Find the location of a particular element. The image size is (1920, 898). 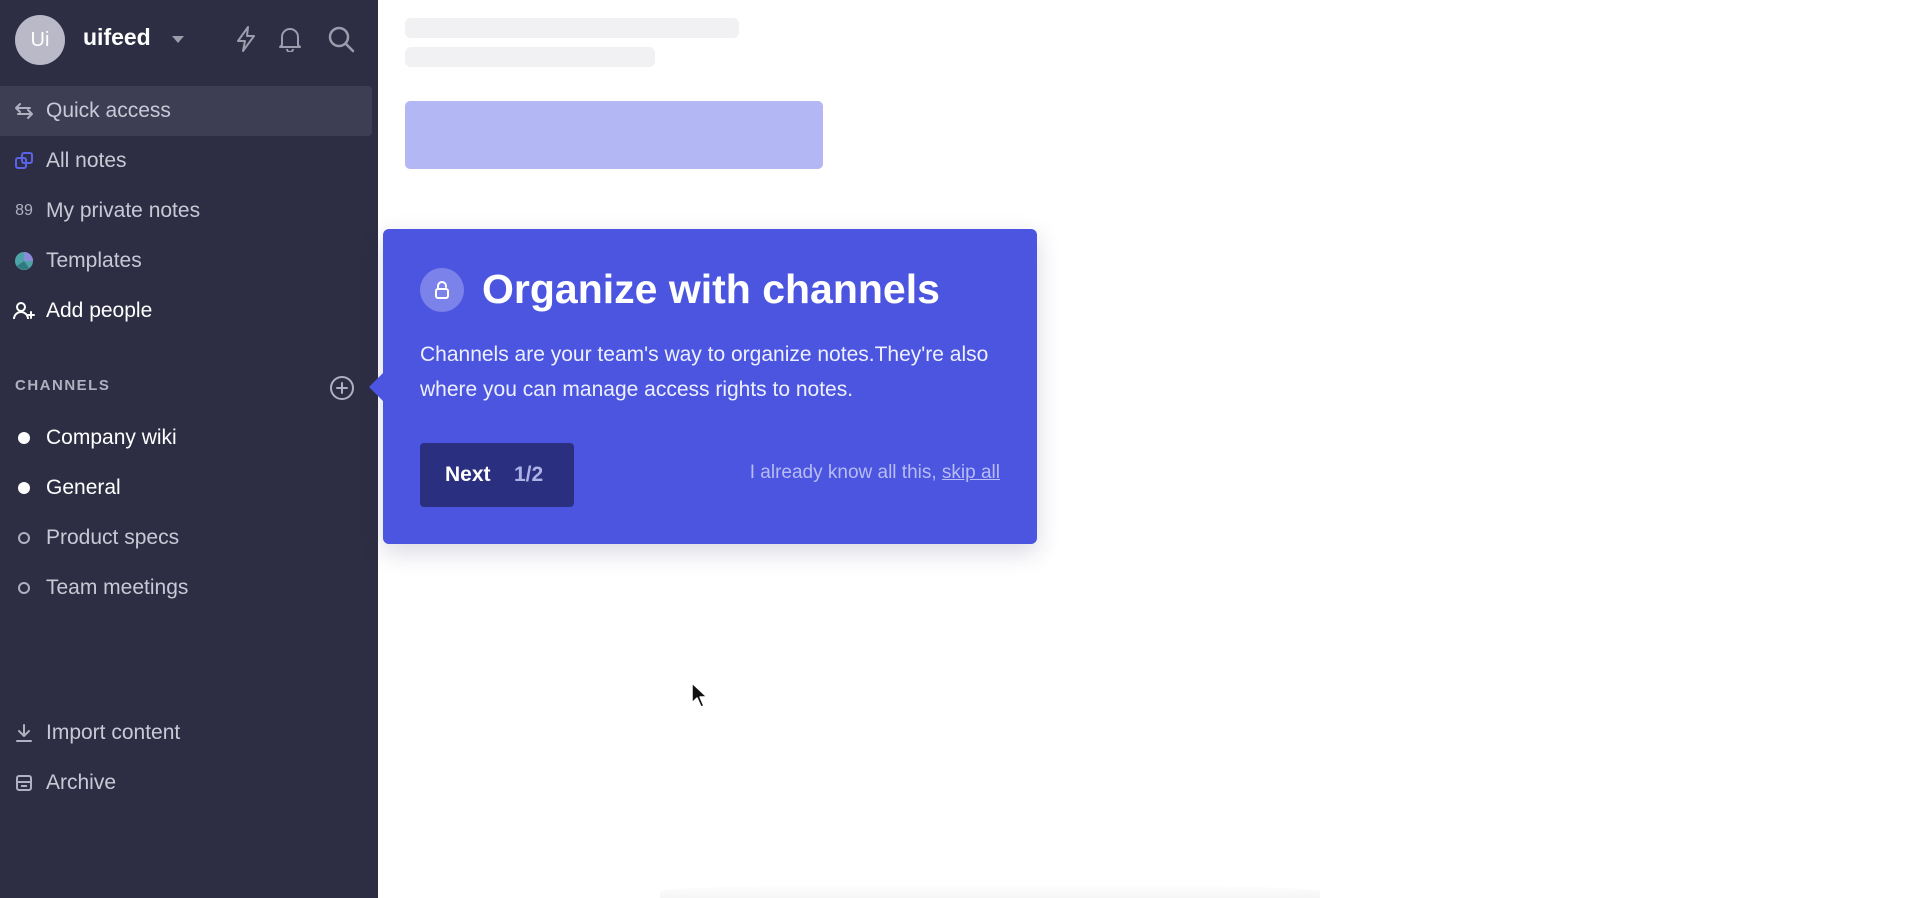

sidebar-item-label: Templates is located at coordinates (94, 260).